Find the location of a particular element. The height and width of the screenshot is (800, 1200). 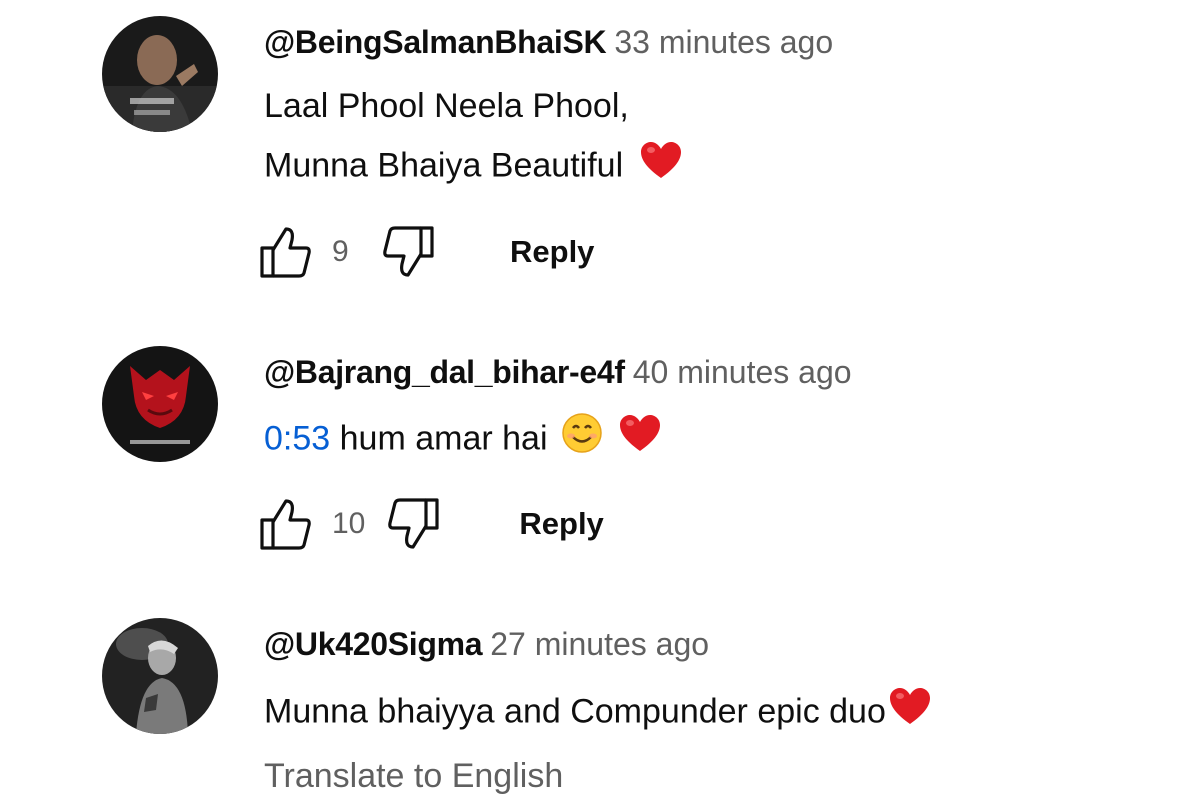

comment-actions: 10 Reply is located at coordinates (431, 524).